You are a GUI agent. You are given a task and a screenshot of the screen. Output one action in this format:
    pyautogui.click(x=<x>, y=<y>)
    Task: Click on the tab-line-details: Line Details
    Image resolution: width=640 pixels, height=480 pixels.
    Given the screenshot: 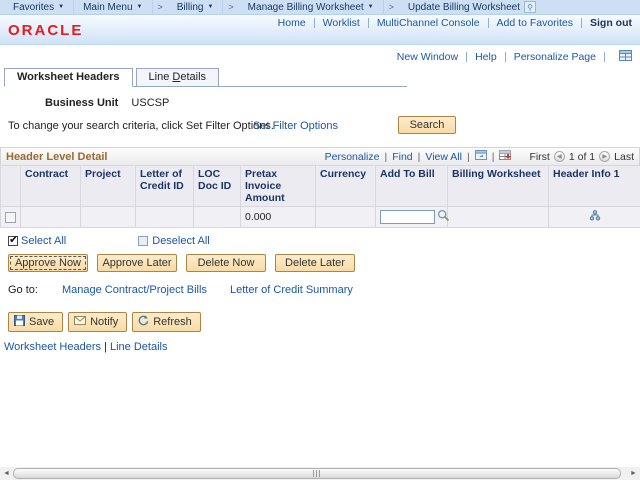 What is the action you would take?
    pyautogui.click(x=177, y=77)
    